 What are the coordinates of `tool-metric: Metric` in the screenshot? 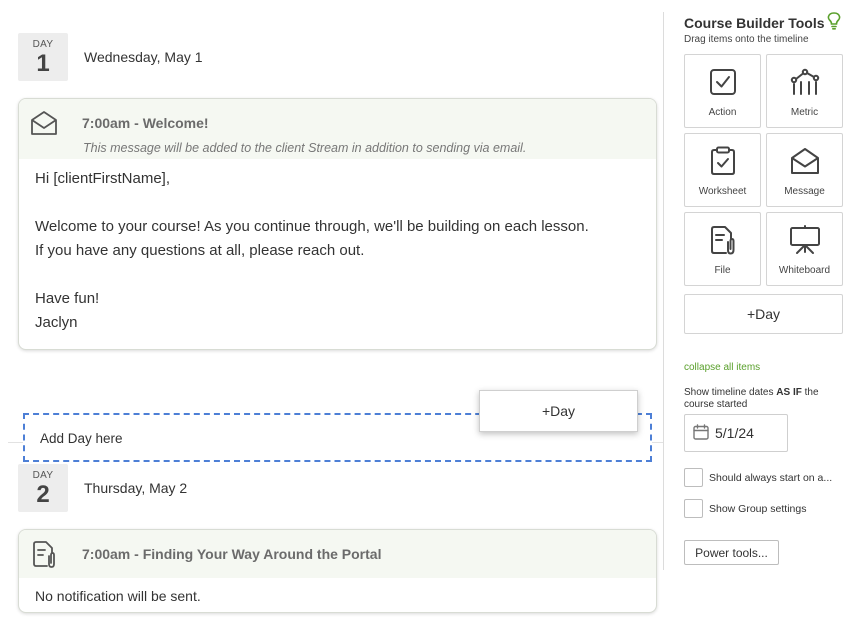 It's located at (804, 91).